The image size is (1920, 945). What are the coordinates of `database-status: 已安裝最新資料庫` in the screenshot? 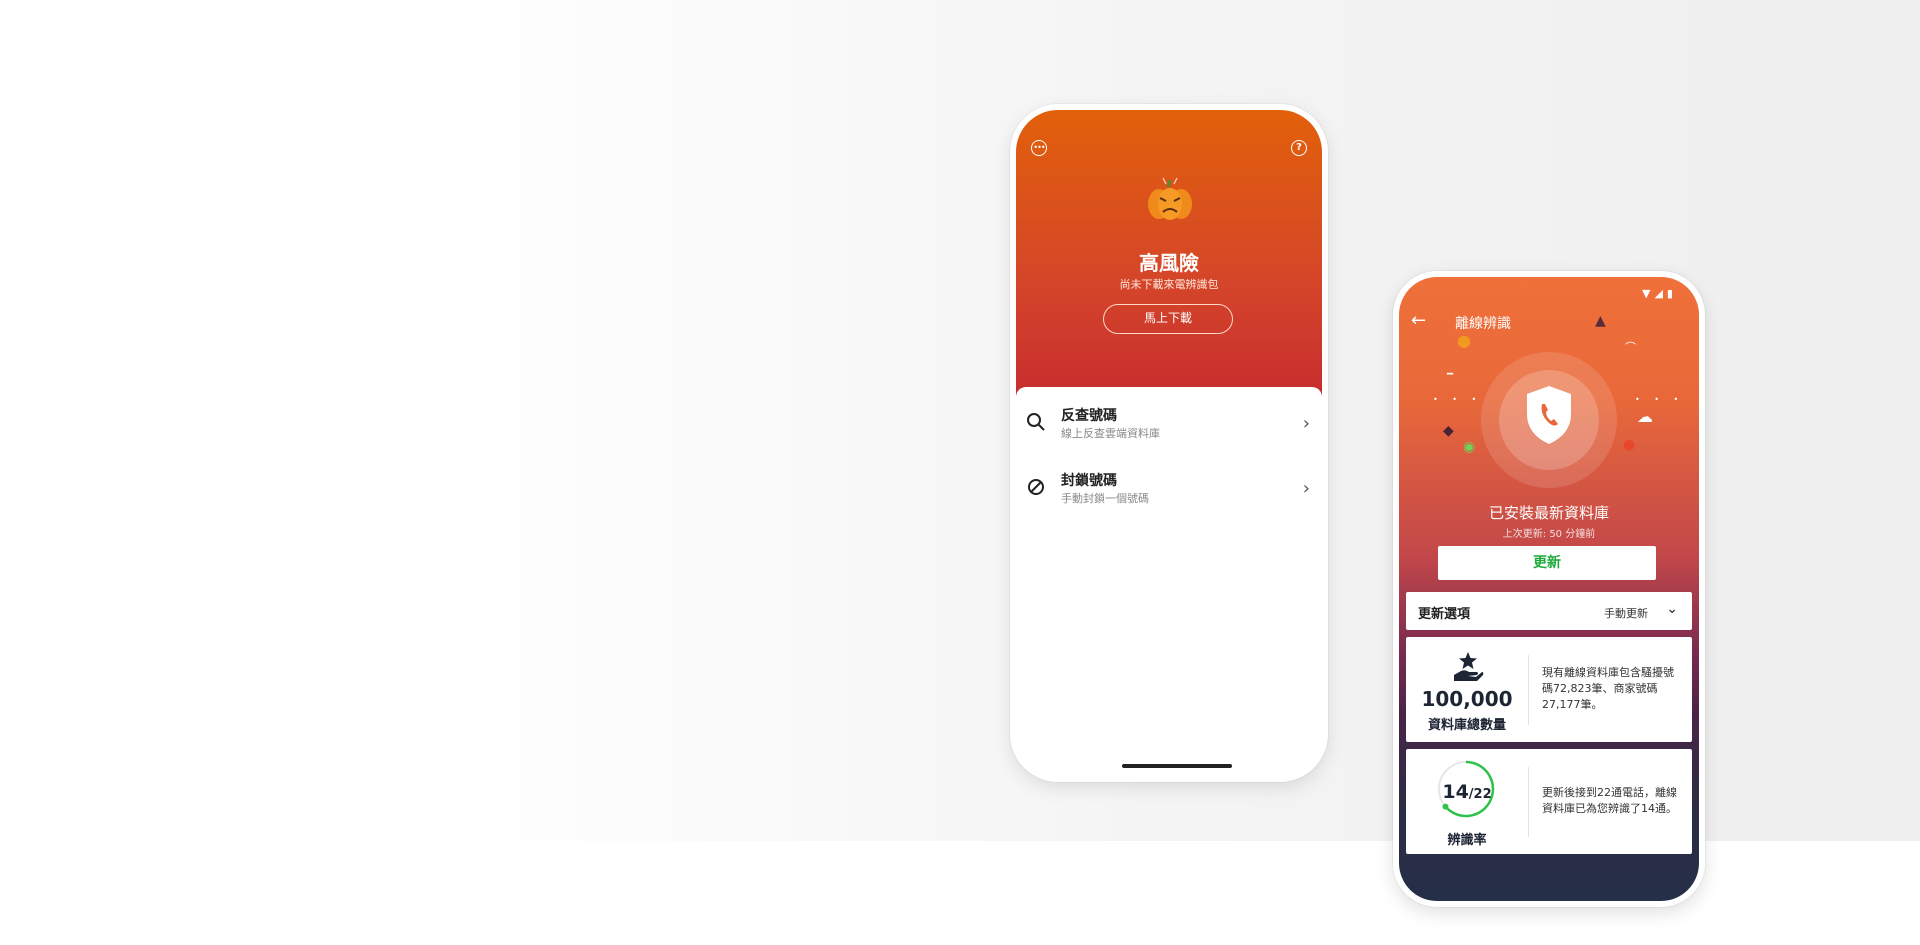 It's located at (1548, 513).